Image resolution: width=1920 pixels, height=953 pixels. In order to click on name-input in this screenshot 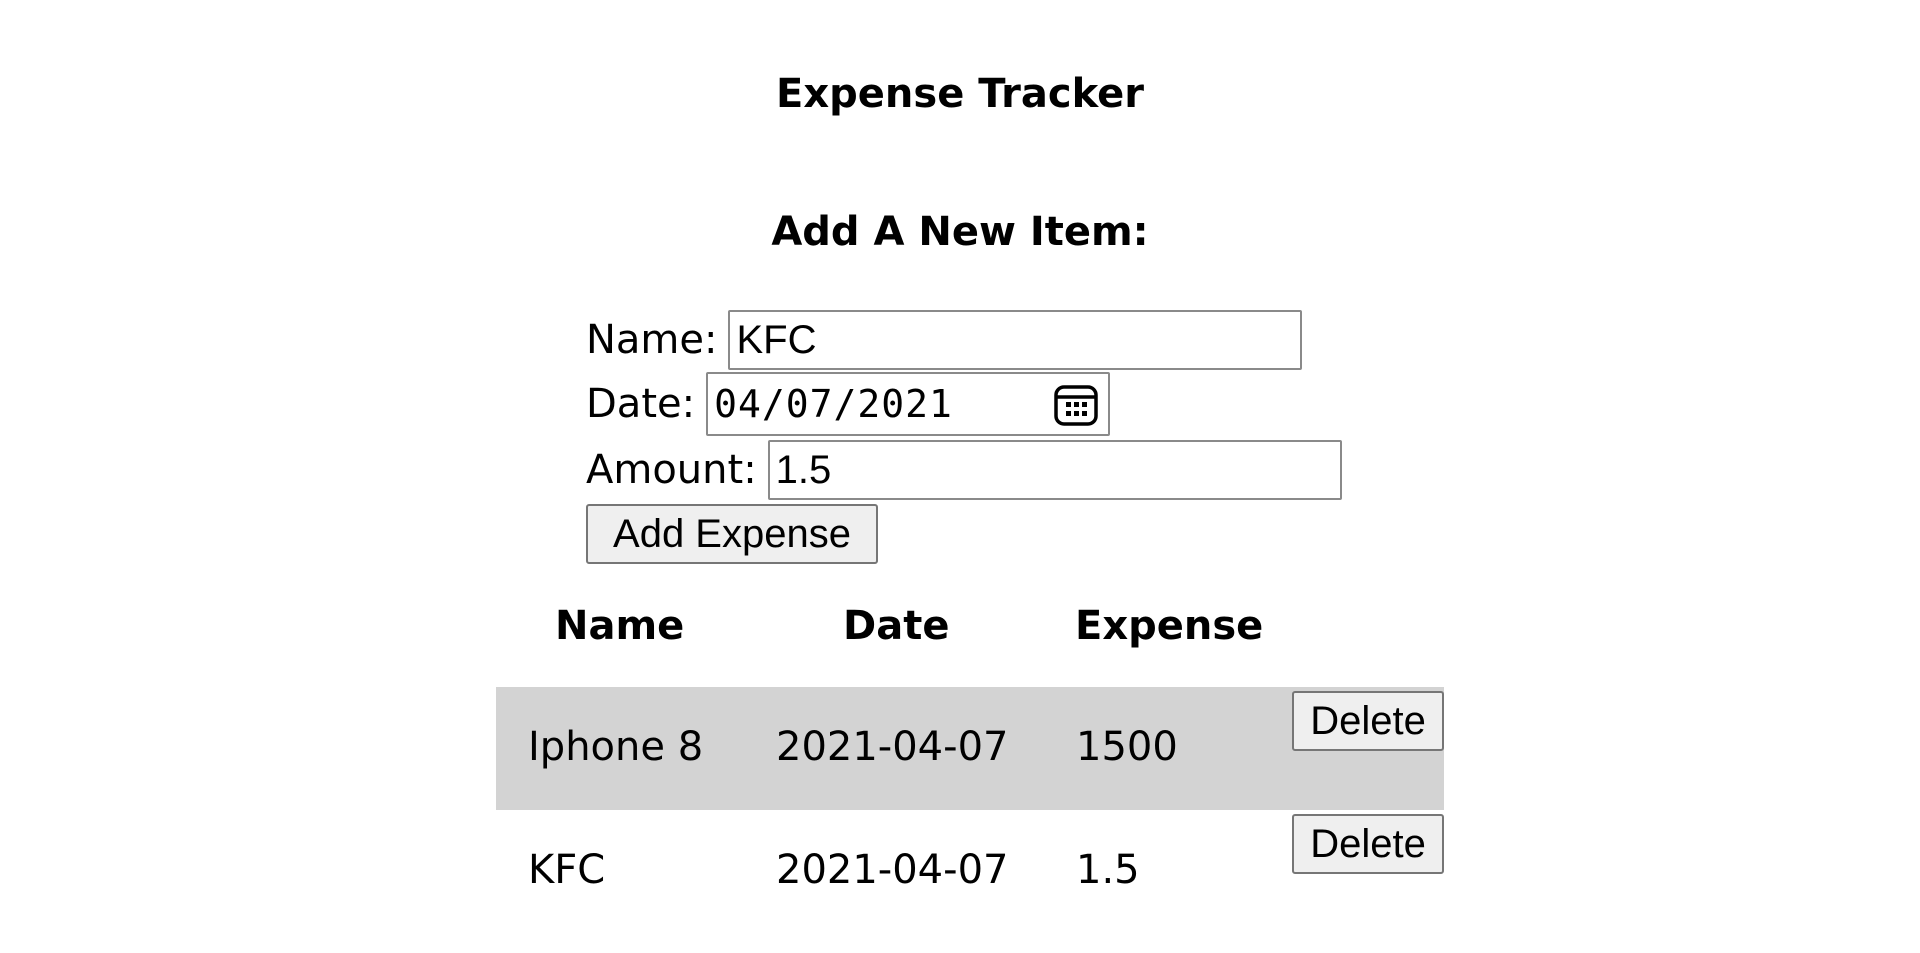, I will do `click(1015, 340)`.